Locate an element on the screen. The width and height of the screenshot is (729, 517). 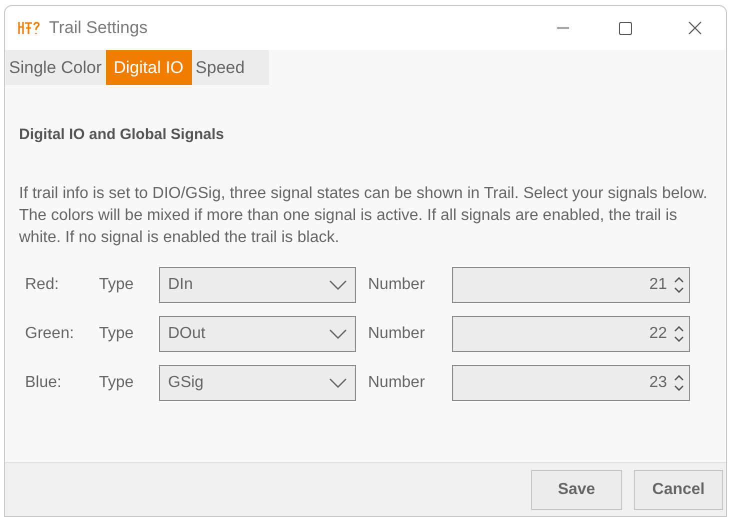
signal-label: Green: is located at coordinates (50, 334).